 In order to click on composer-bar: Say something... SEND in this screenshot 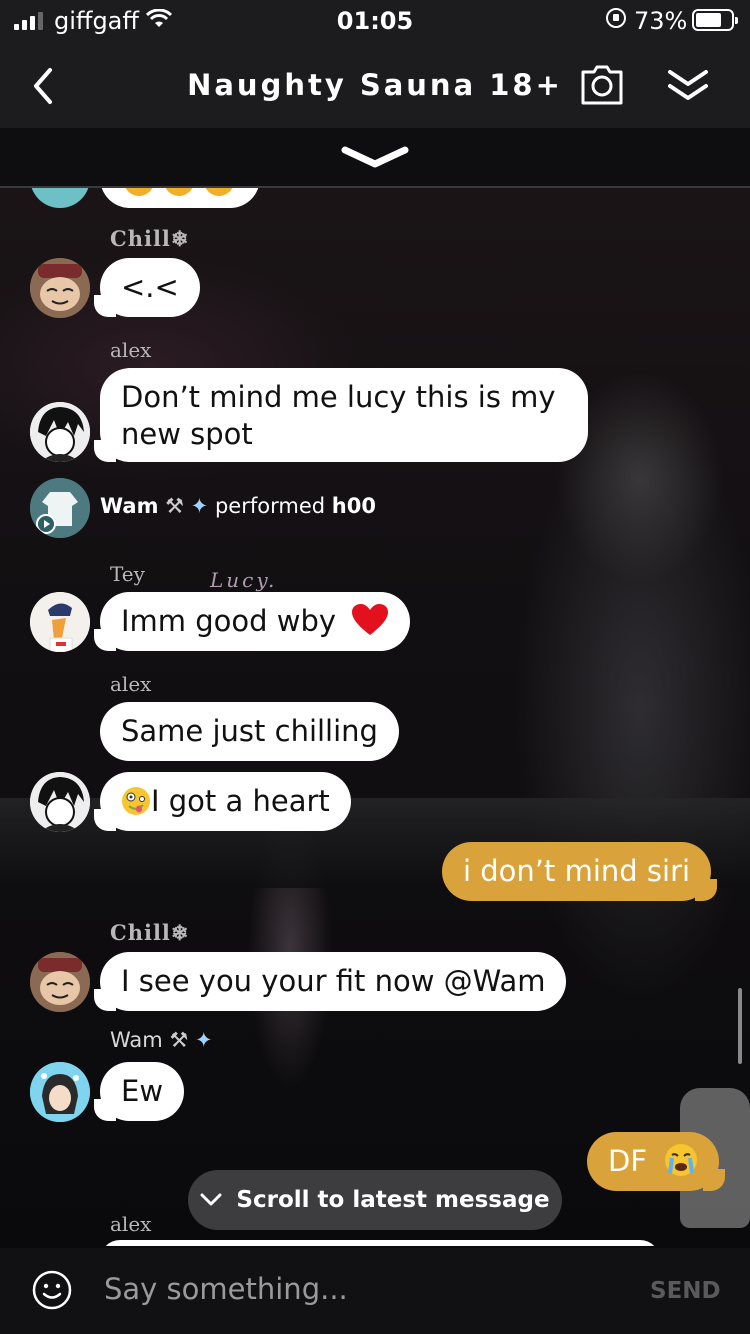, I will do `click(375, 1291)`.